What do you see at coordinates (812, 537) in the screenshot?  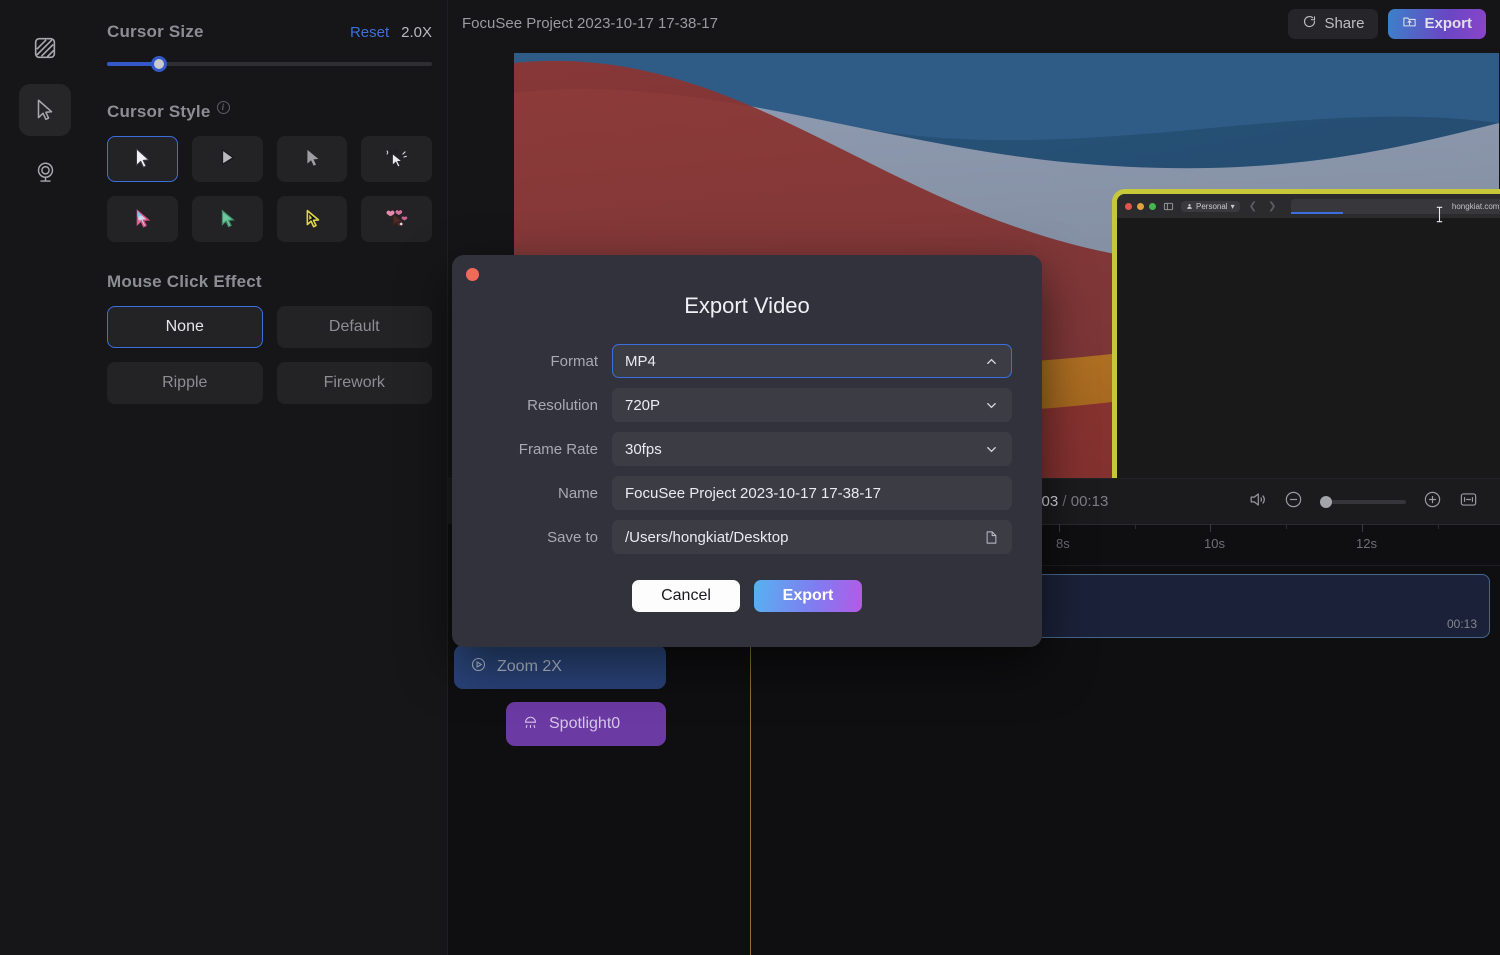 I see `save-to-input: /Users/hongkiat/Desktop` at bounding box center [812, 537].